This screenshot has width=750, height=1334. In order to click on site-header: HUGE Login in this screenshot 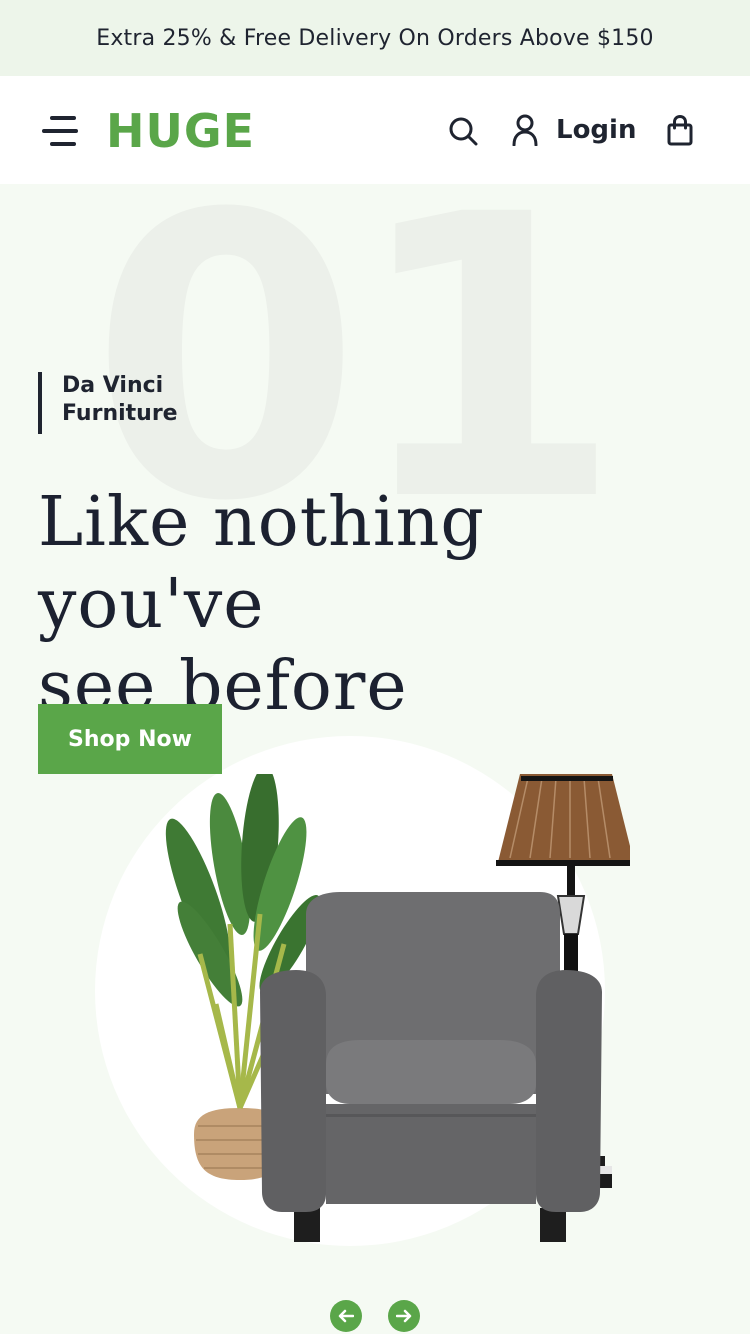, I will do `click(375, 130)`.